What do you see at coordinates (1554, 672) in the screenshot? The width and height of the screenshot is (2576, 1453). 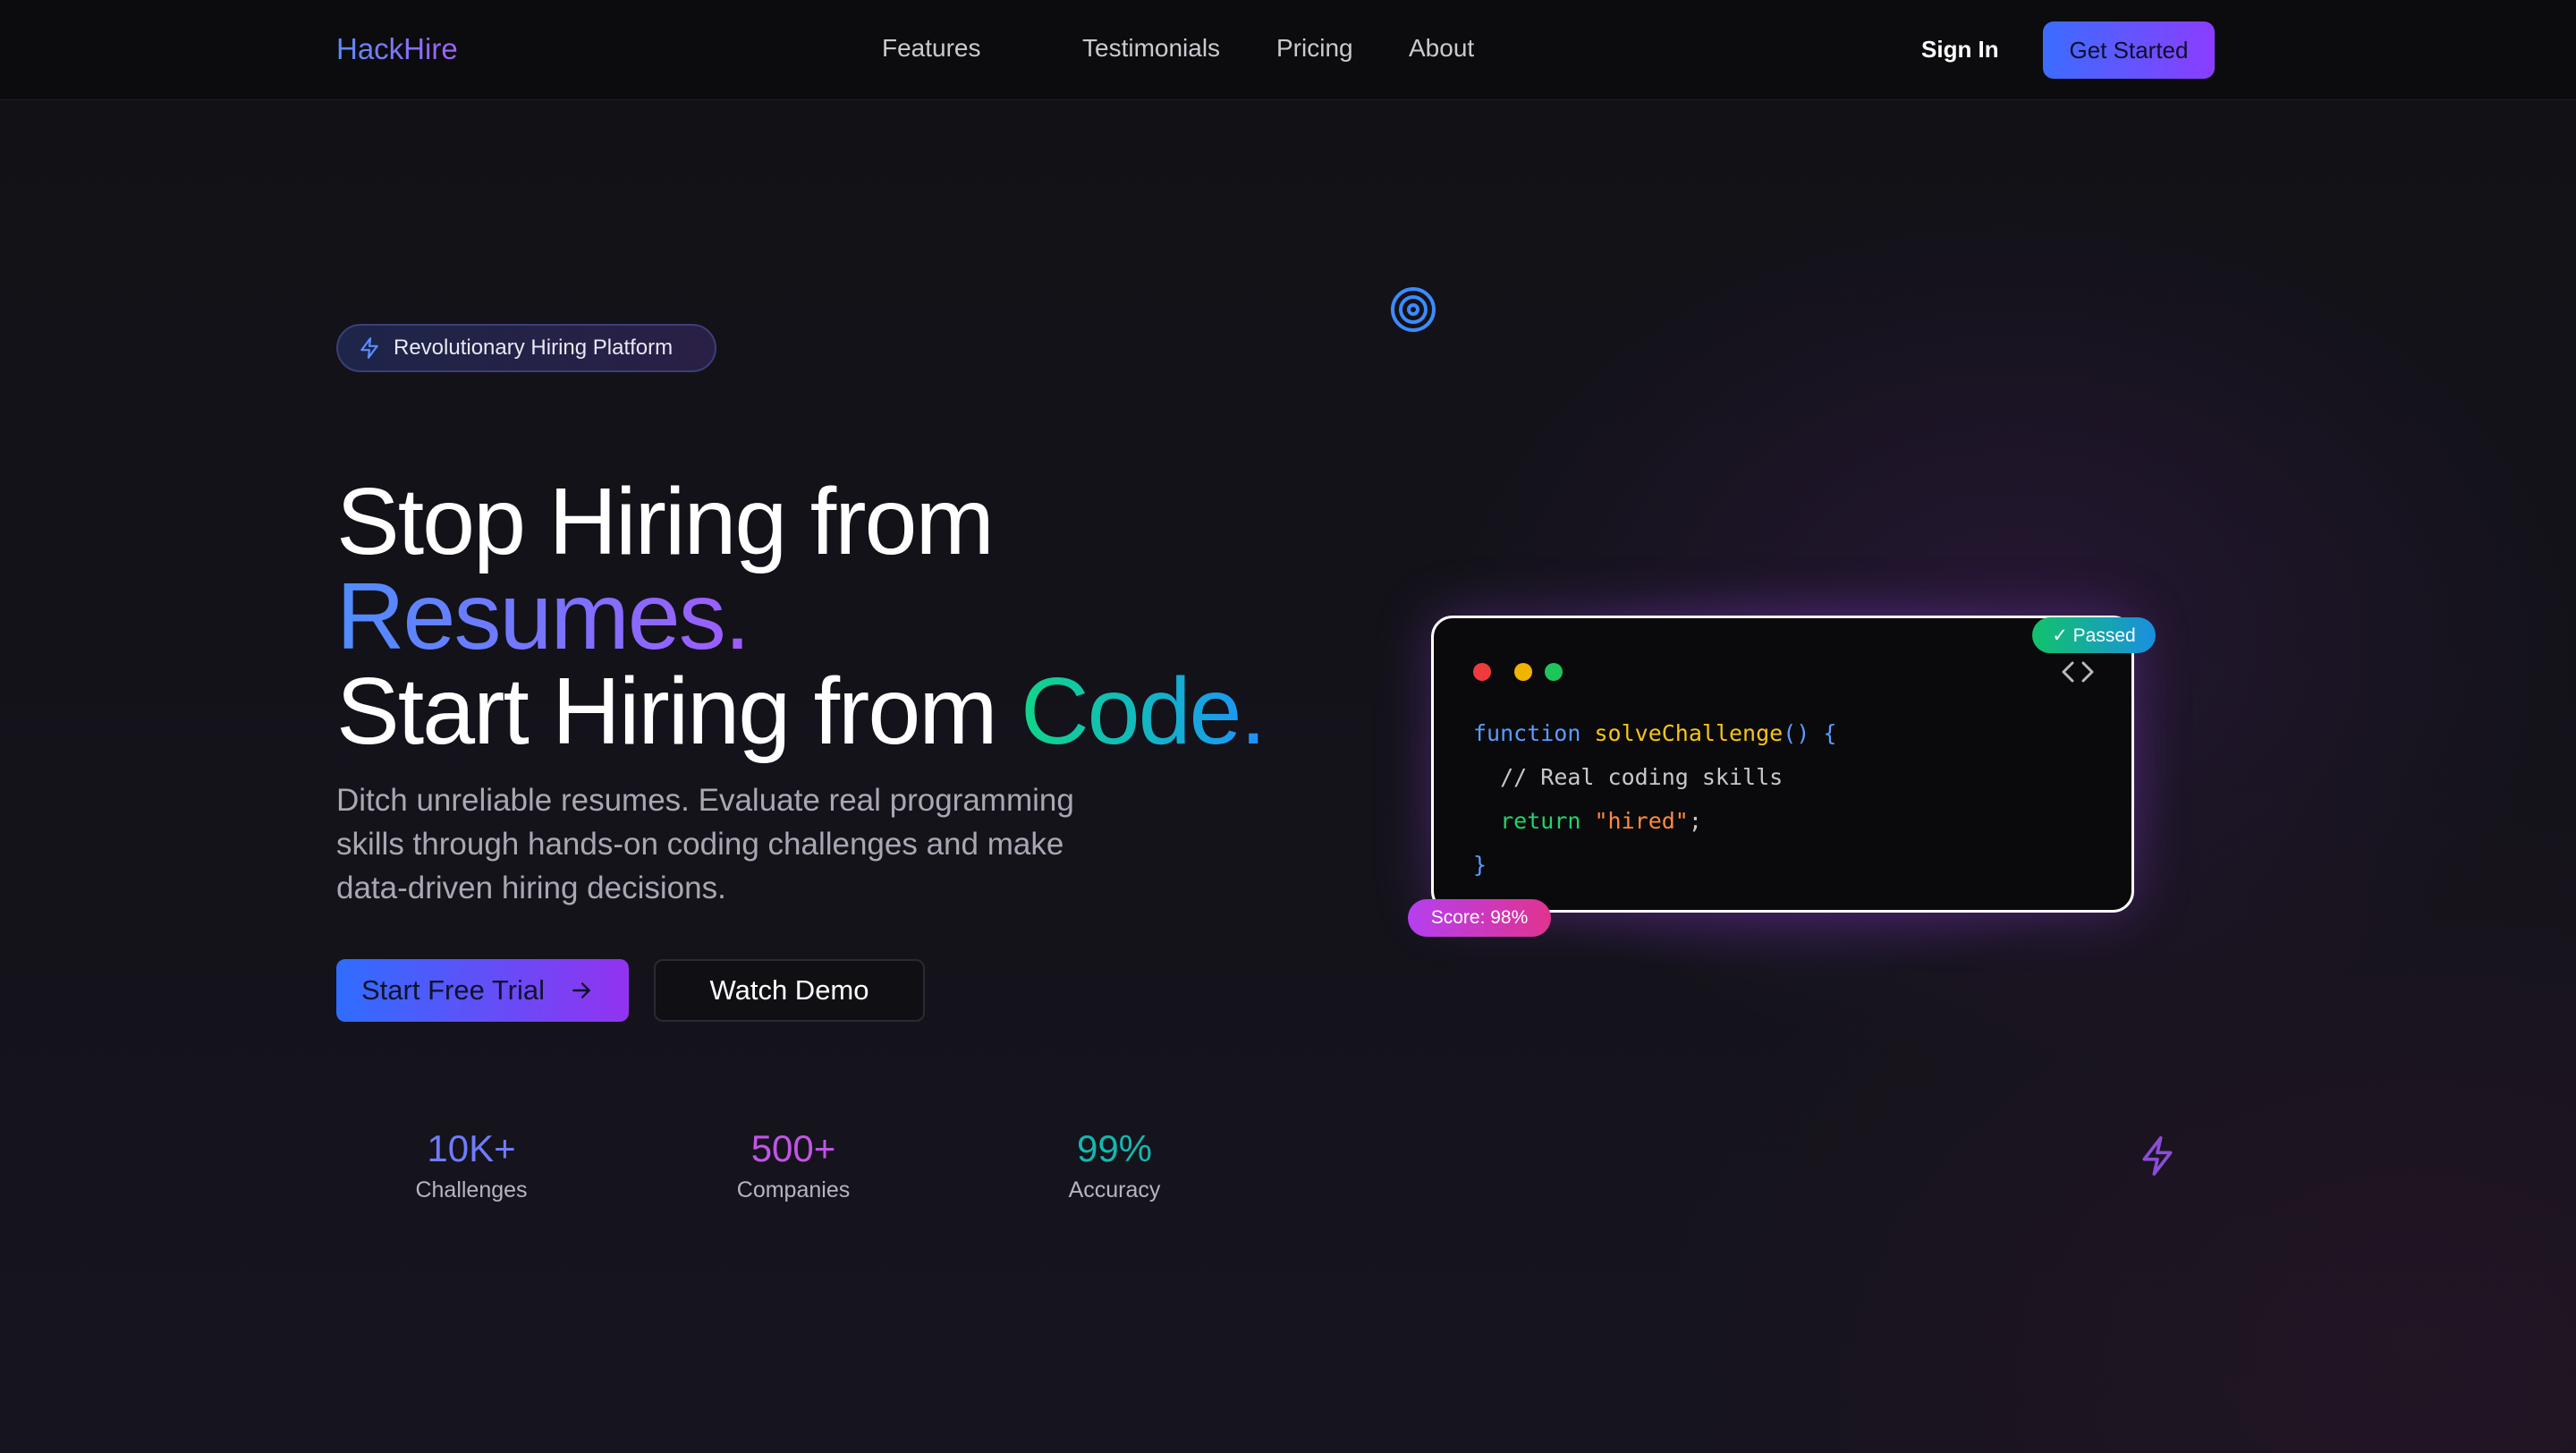 I see `window-dot-green` at bounding box center [1554, 672].